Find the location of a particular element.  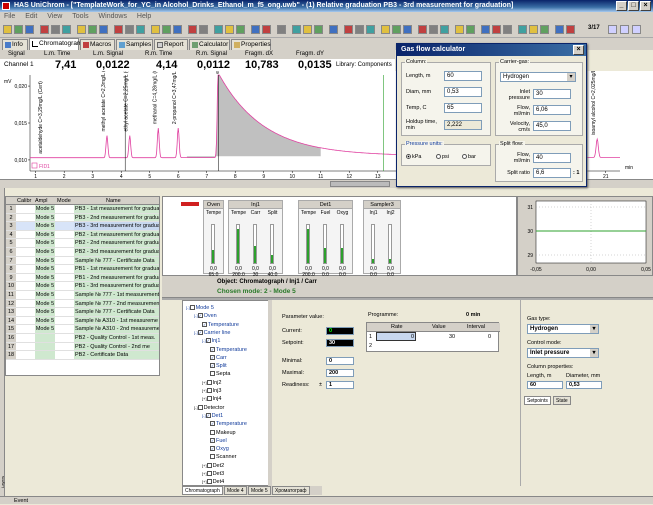

device-channel: Tempe 0,0 200,0 is located at coordinates (308, 244).